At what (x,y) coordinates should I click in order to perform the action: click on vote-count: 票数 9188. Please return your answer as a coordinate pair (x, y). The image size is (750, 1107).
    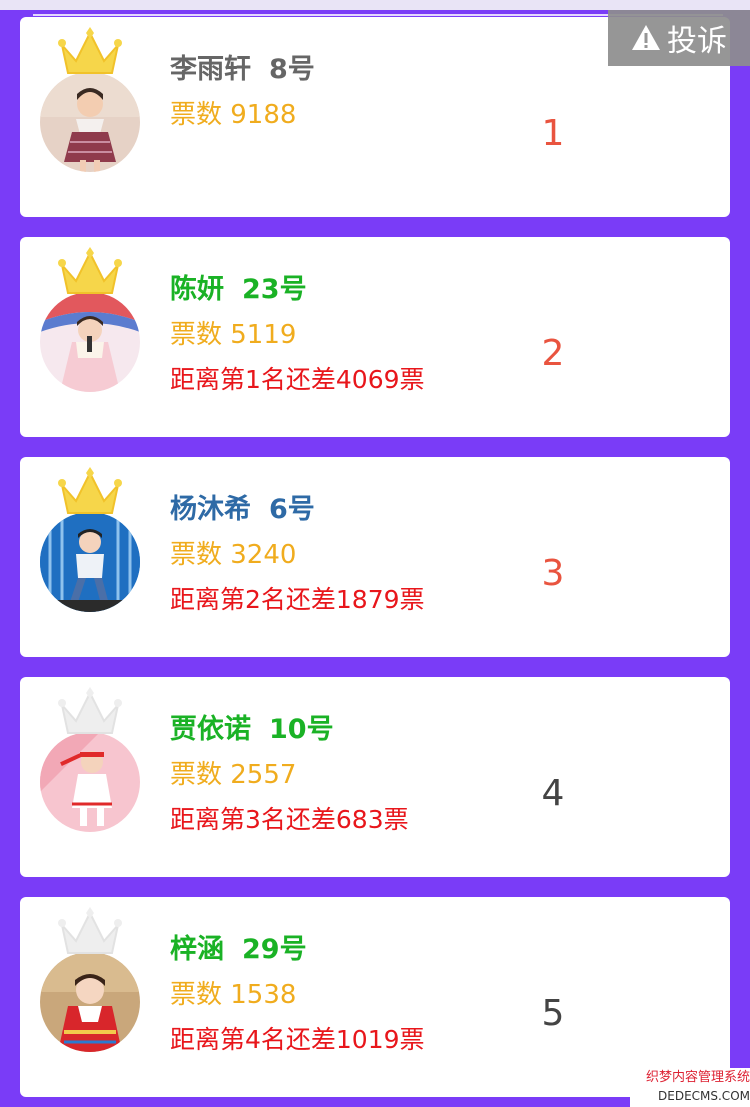
    Looking at the image, I should click on (233, 115).